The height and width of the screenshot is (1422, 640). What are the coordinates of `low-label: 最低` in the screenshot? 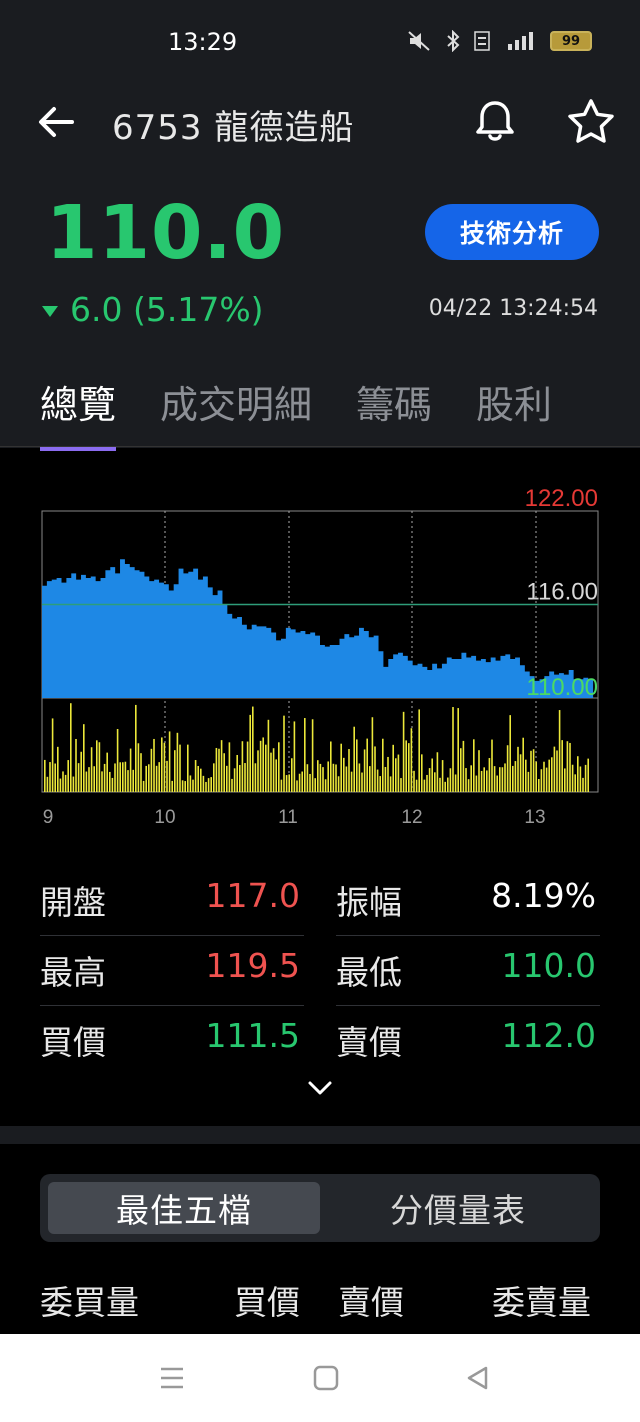 It's located at (369, 972).